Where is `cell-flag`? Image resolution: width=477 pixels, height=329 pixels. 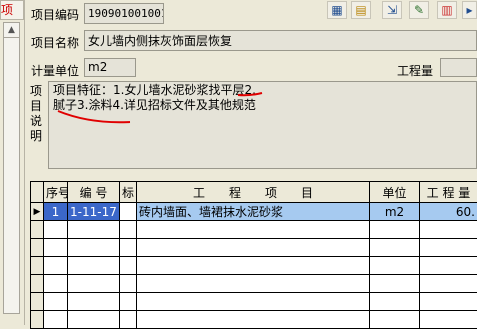 cell-flag is located at coordinates (128, 212).